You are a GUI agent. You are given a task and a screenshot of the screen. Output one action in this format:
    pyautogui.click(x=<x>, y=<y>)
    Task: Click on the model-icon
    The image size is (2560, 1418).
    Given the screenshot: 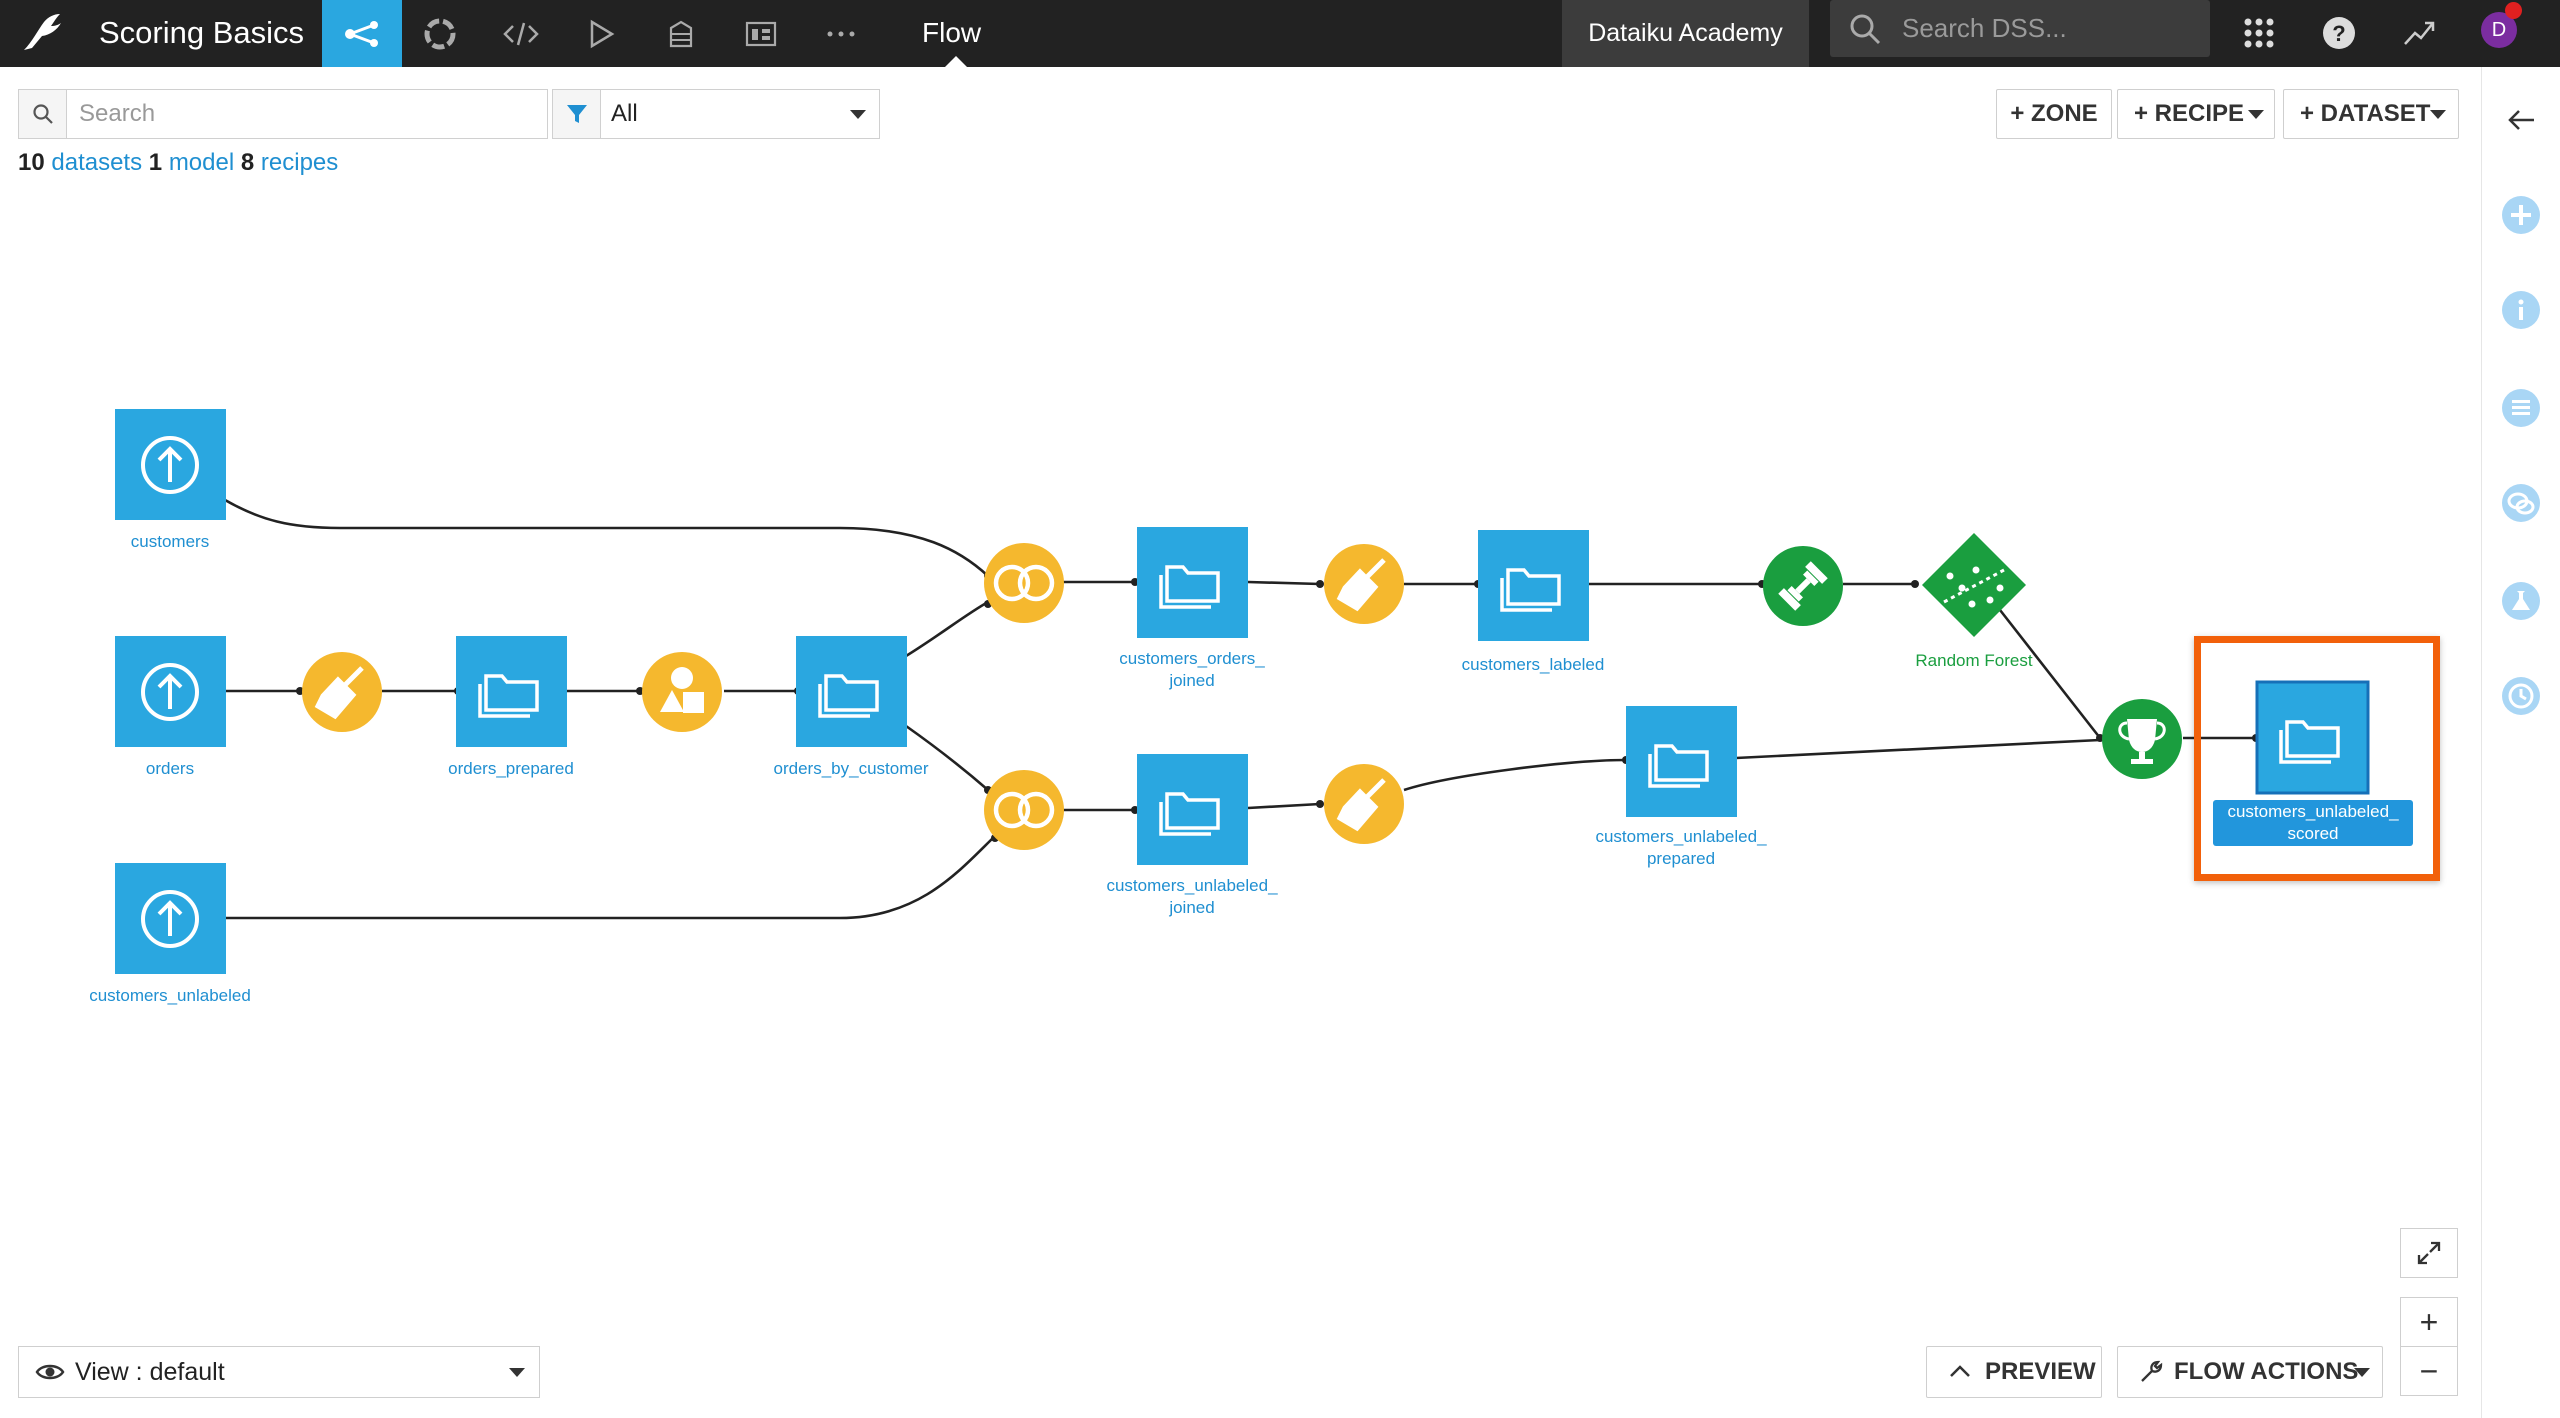 What is the action you would take?
    pyautogui.click(x=1974, y=587)
    